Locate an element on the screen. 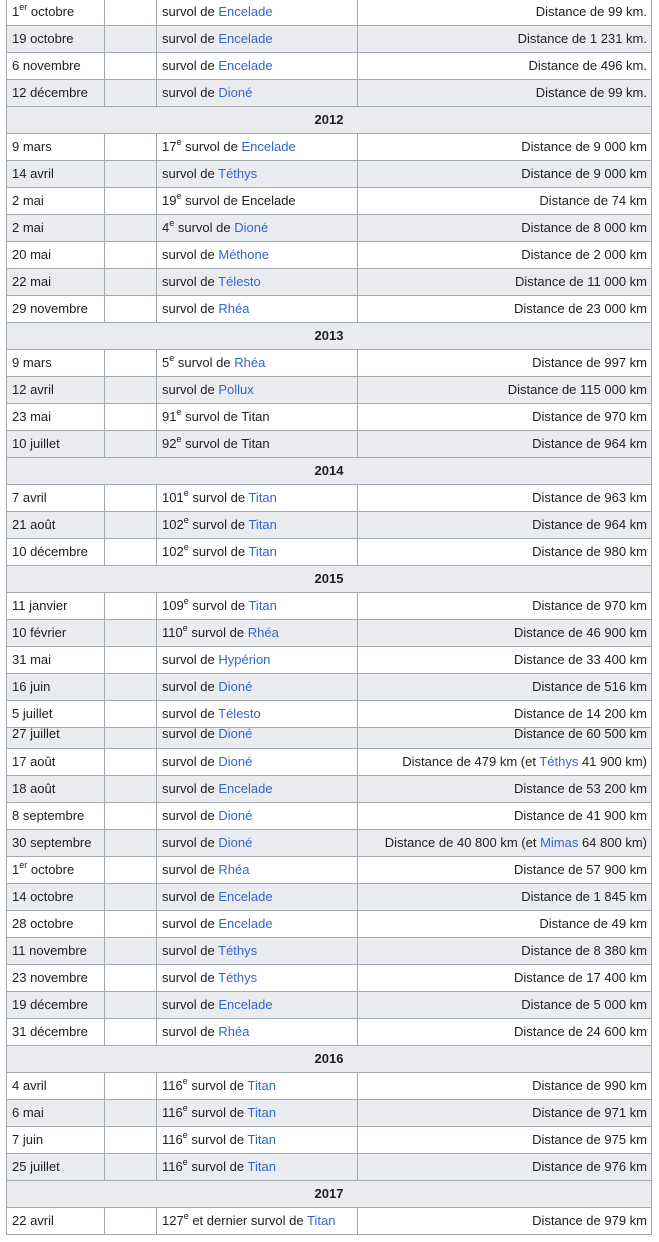 Image resolution: width=659 pixels, height=1242 pixels. distance-cell: Distance de 980 km is located at coordinates (505, 552).